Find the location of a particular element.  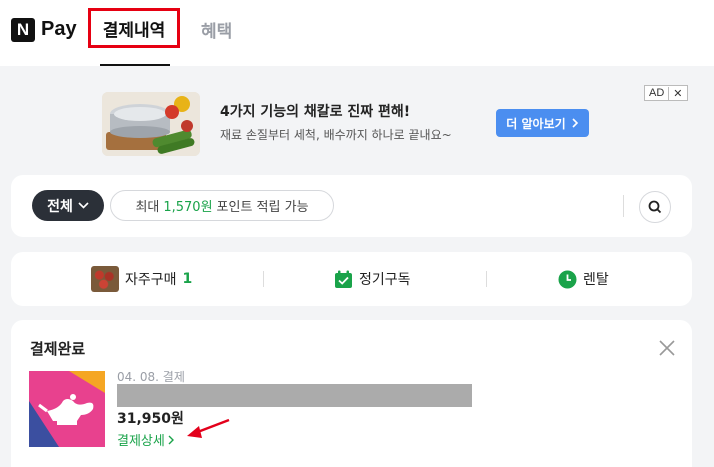

order-price: 31,950원 is located at coordinates (150, 419).